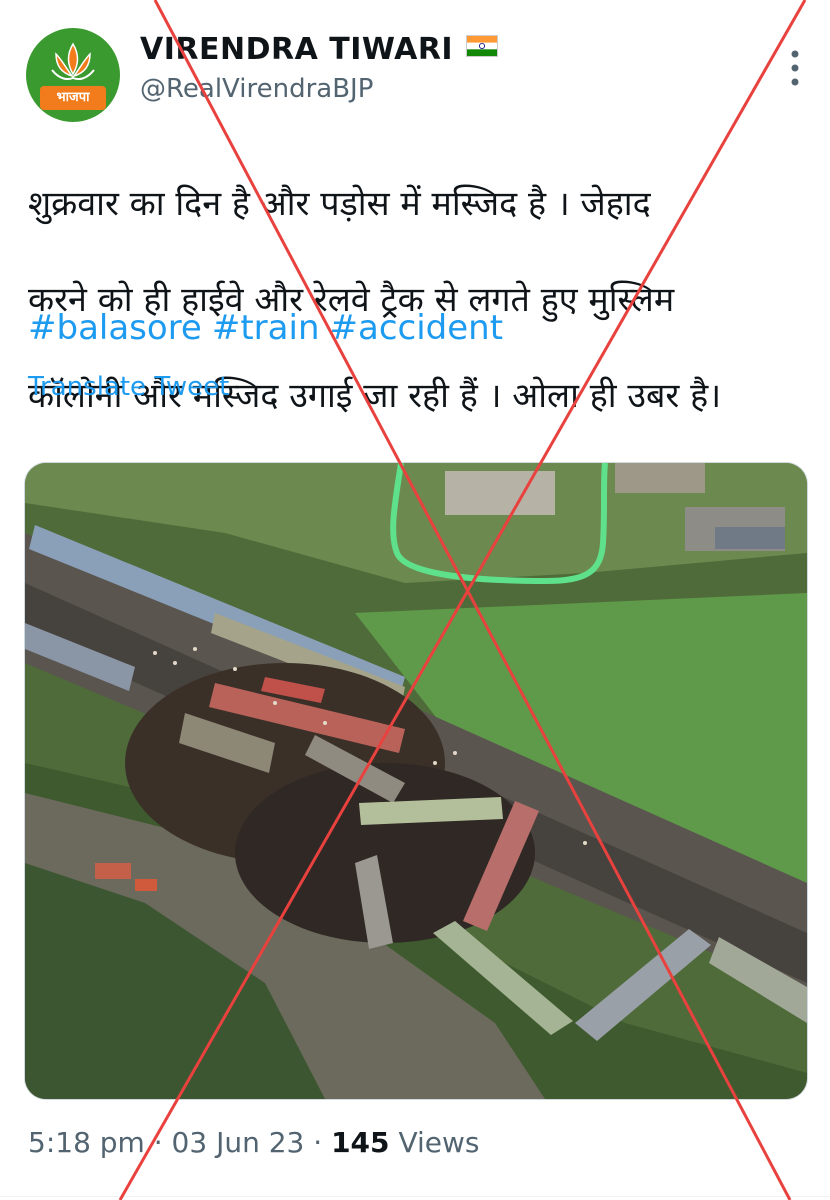 The image size is (830, 1200). I want to click on hashtag-balasore: #balasore, so click(115, 328).